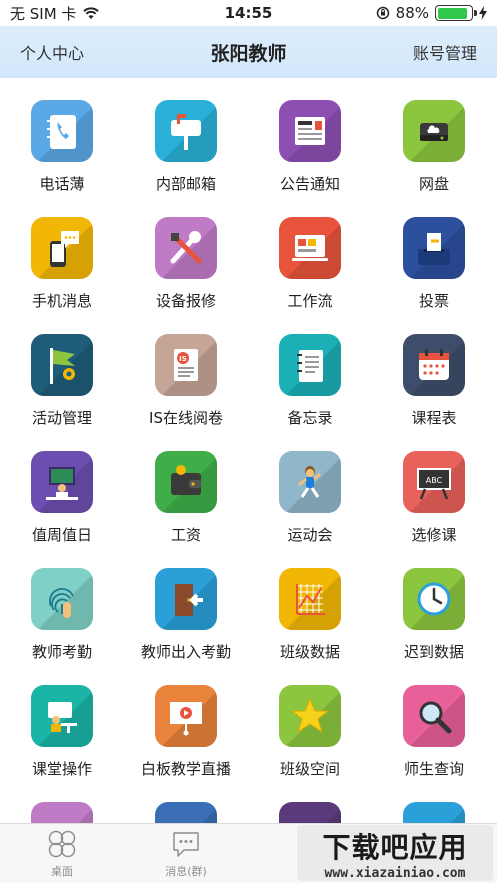 The image size is (497, 883). Describe the element at coordinates (382, 13) in the screenshot. I see `orientation-lock-icon` at that location.